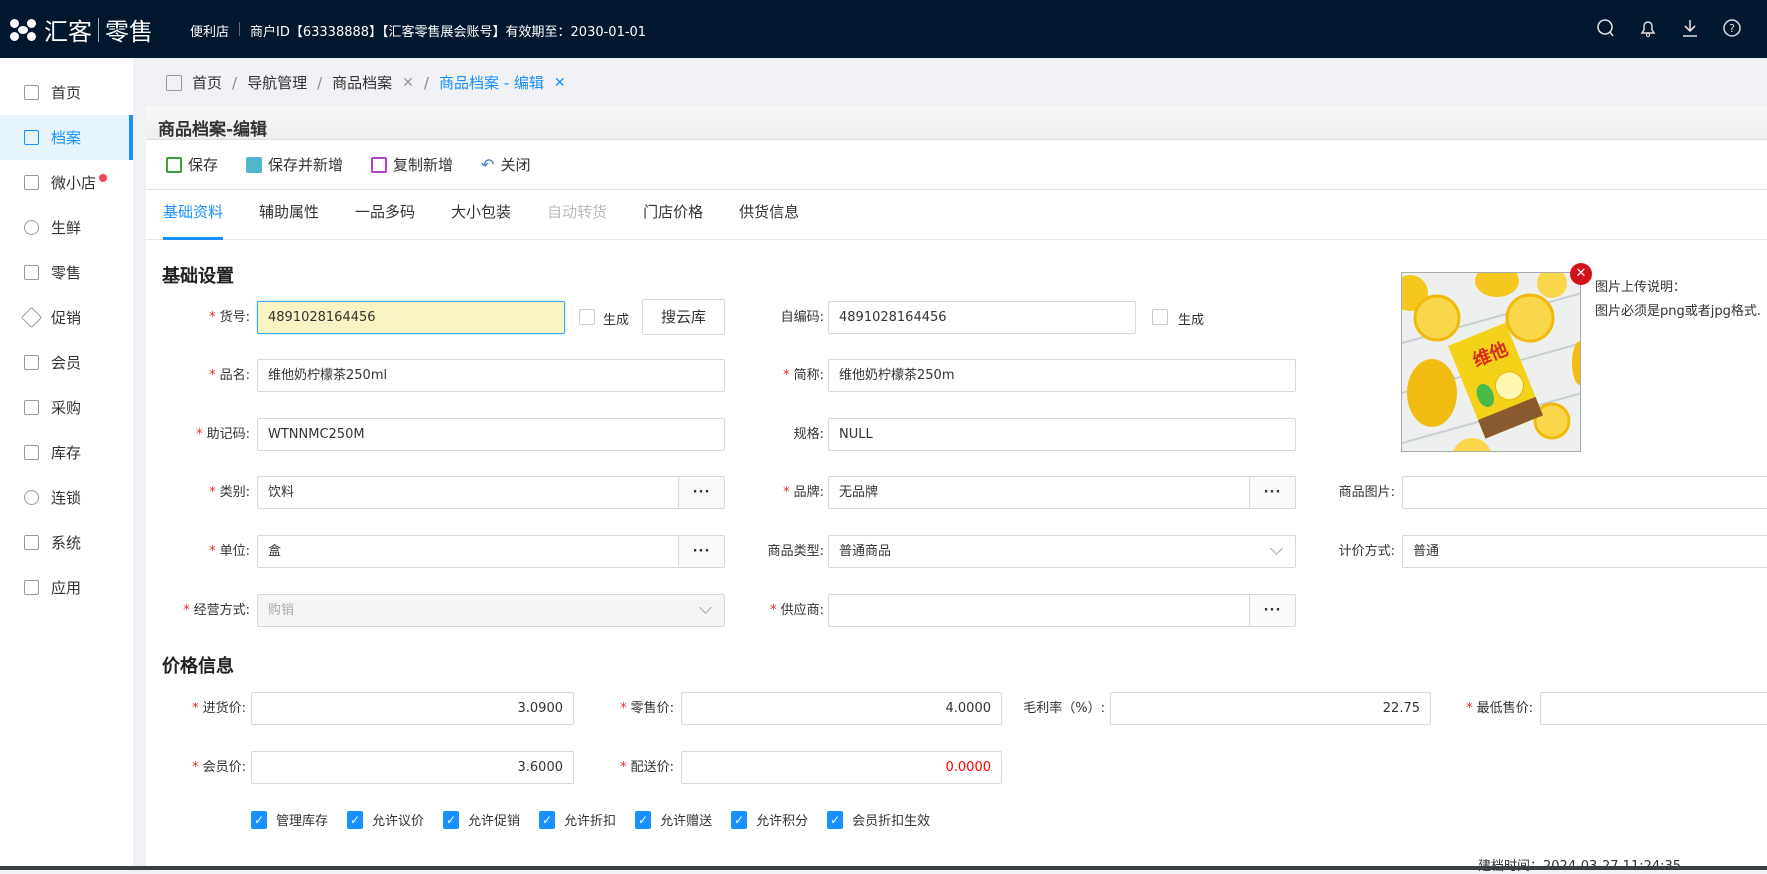 This screenshot has width=1767, height=874. Describe the element at coordinates (1366, 551) in the screenshot. I see `pricing-label: 计价方式:` at that location.